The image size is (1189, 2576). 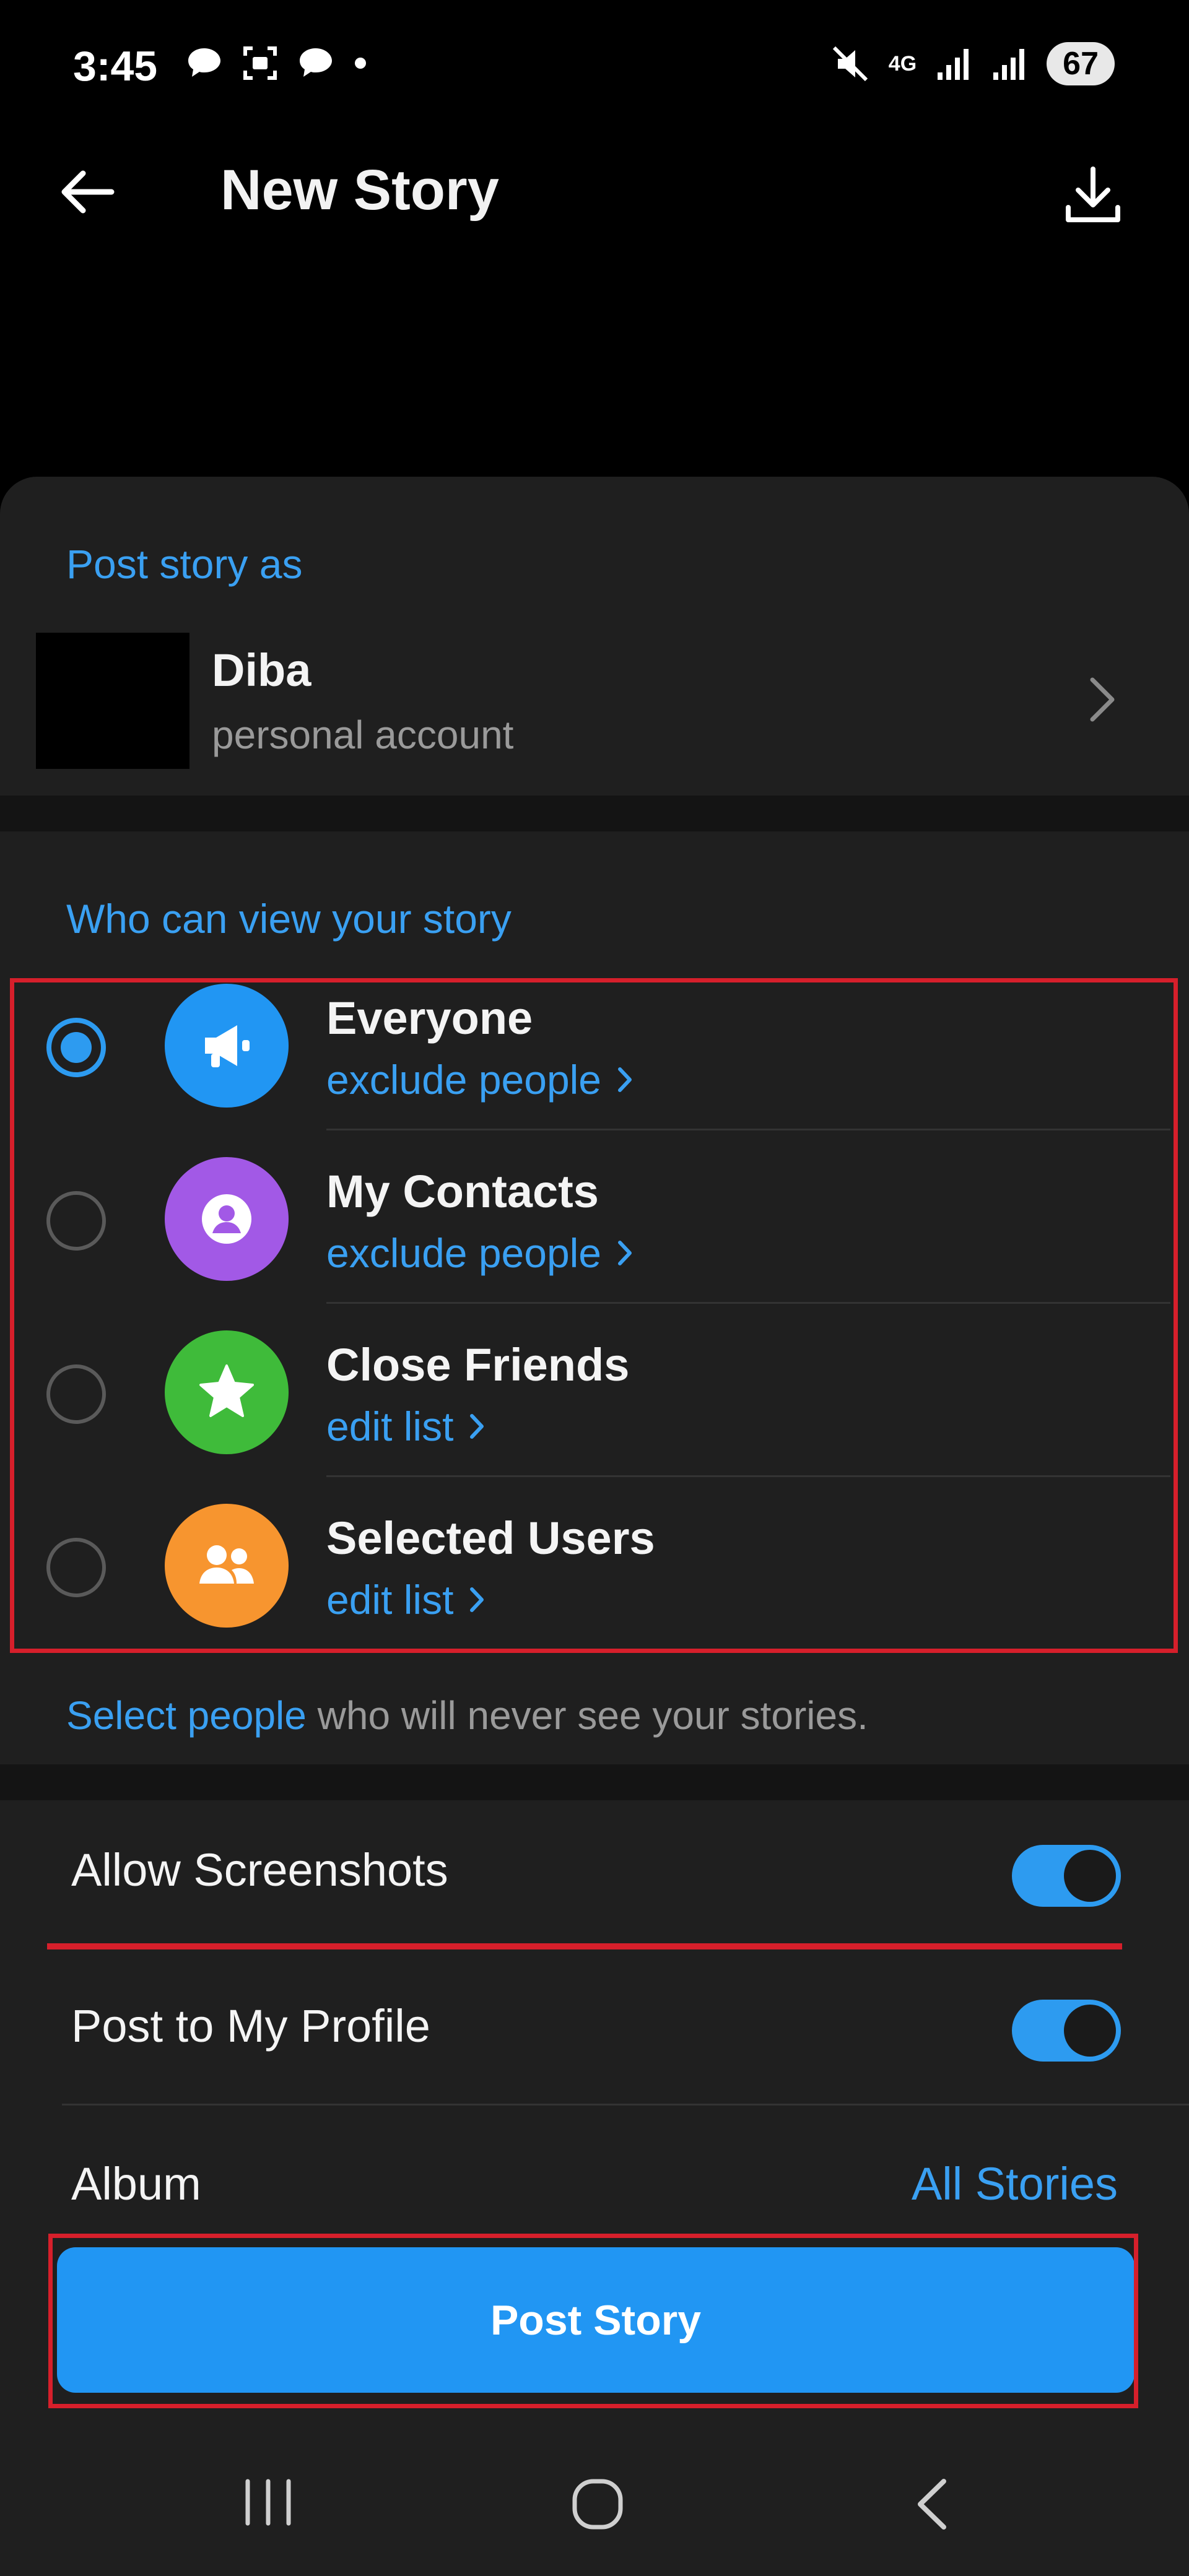 What do you see at coordinates (1066, 2031) in the screenshot?
I see `post-to-profile-toggle` at bounding box center [1066, 2031].